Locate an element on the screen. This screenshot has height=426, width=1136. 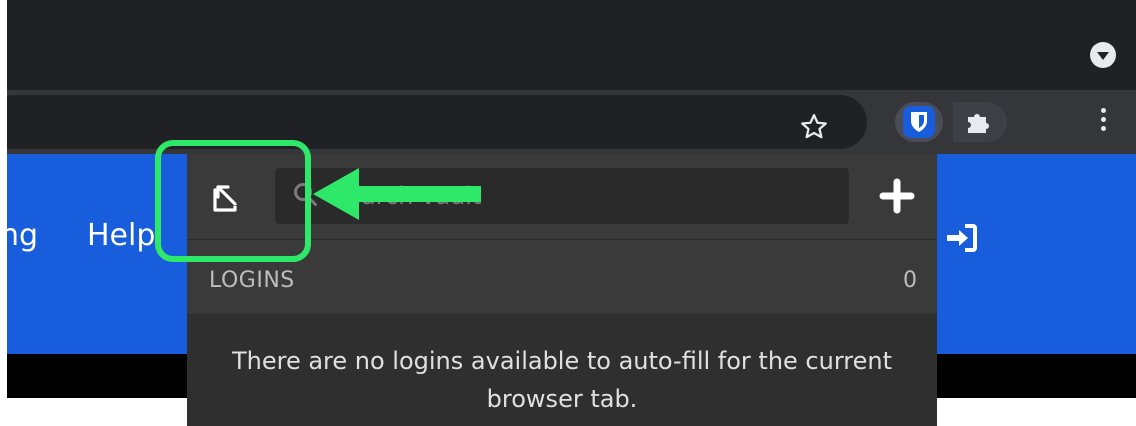
kebab-menu-icon is located at coordinates (1104, 122).